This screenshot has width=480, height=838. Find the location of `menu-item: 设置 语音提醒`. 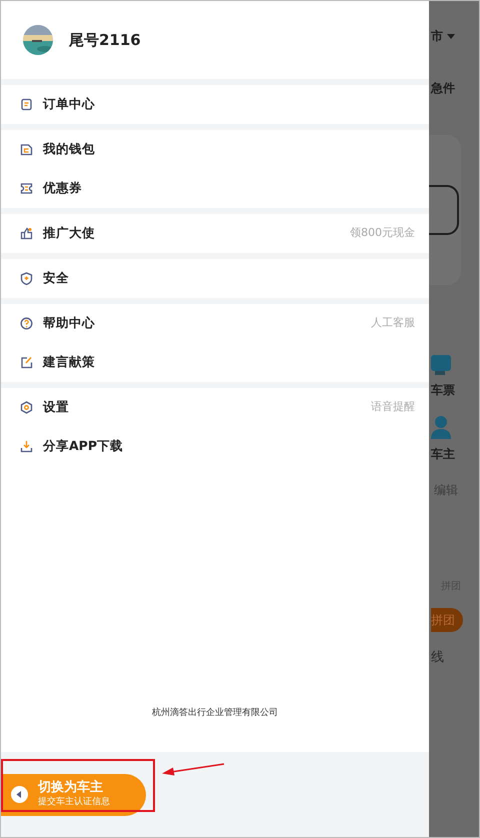

menu-item: 设置 语音提醒 is located at coordinates (215, 407).